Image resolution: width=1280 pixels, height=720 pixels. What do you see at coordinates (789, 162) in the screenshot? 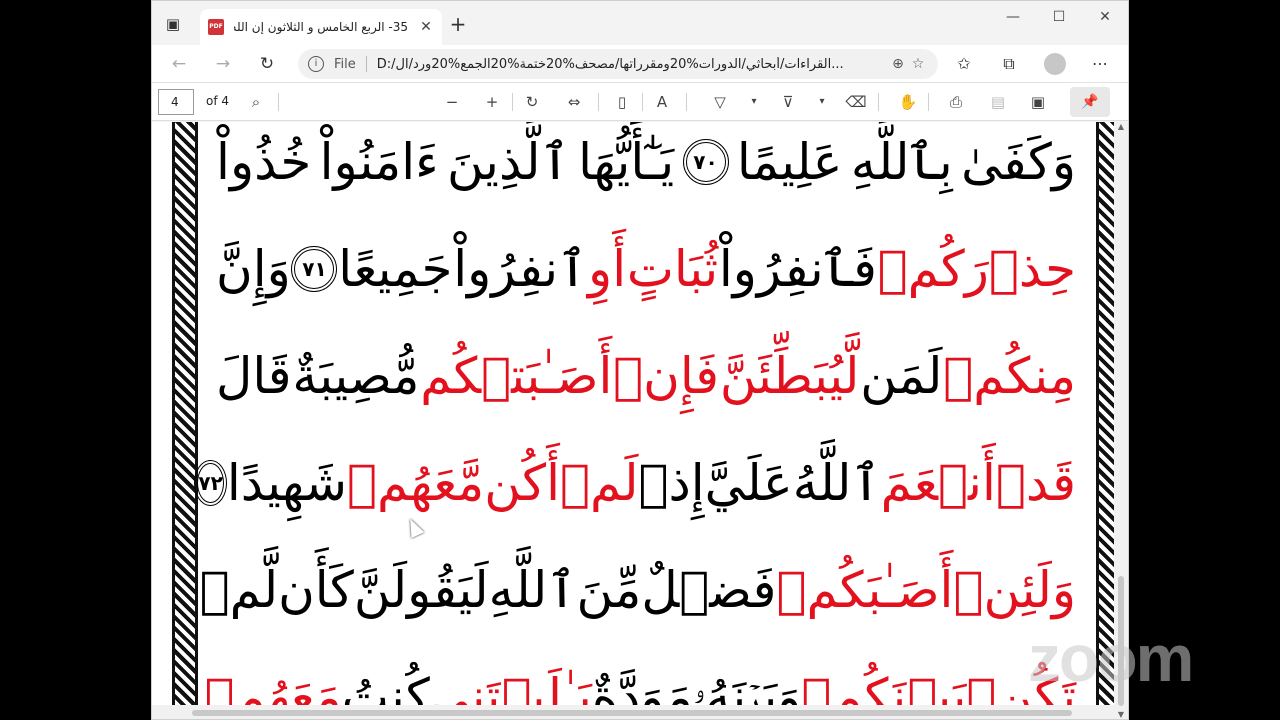
I see `quran-word: عَلِيمًا` at bounding box center [789, 162].